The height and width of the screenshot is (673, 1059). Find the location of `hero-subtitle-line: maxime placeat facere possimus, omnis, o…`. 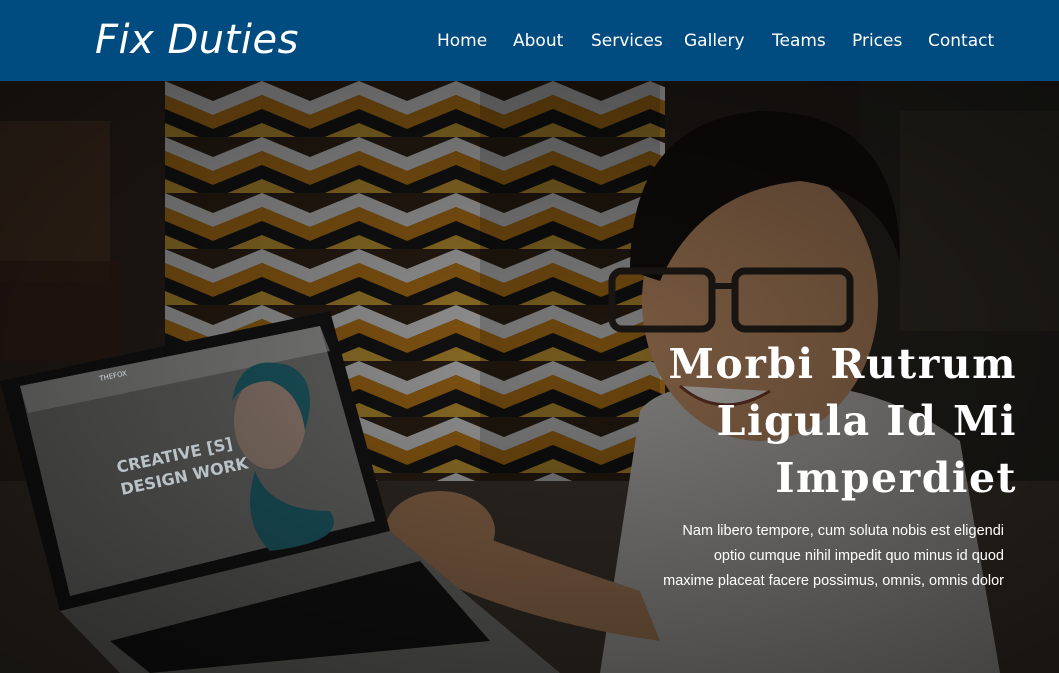

hero-subtitle-line: maxime placeat facere possimus, omnis, o… is located at coordinates (833, 581).